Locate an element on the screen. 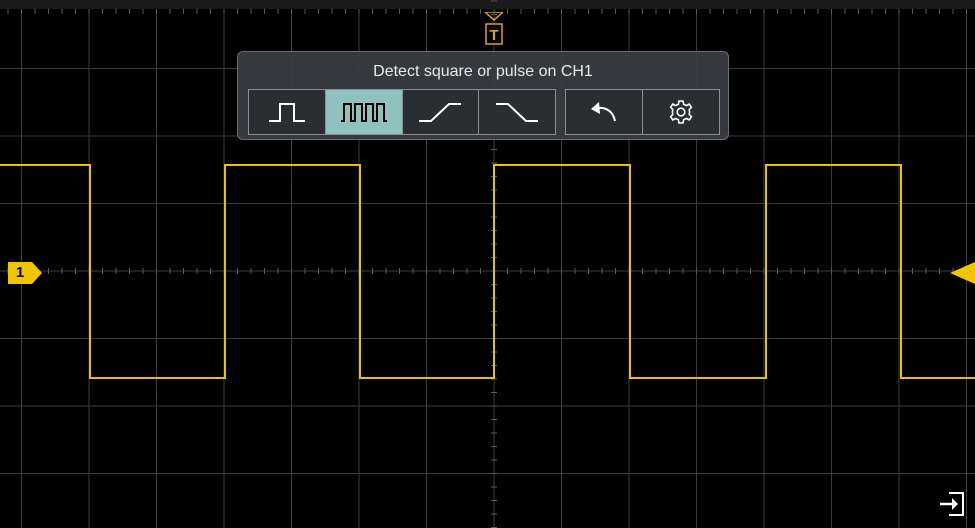  trigger-position-icon: T is located at coordinates (494, 32).